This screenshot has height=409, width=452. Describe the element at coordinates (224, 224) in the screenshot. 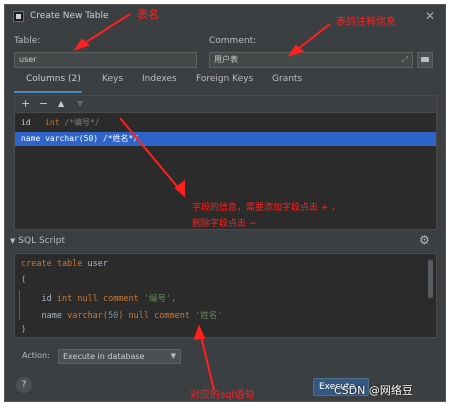

I see `annotation-field-delete: 删除字段点击 −` at that location.